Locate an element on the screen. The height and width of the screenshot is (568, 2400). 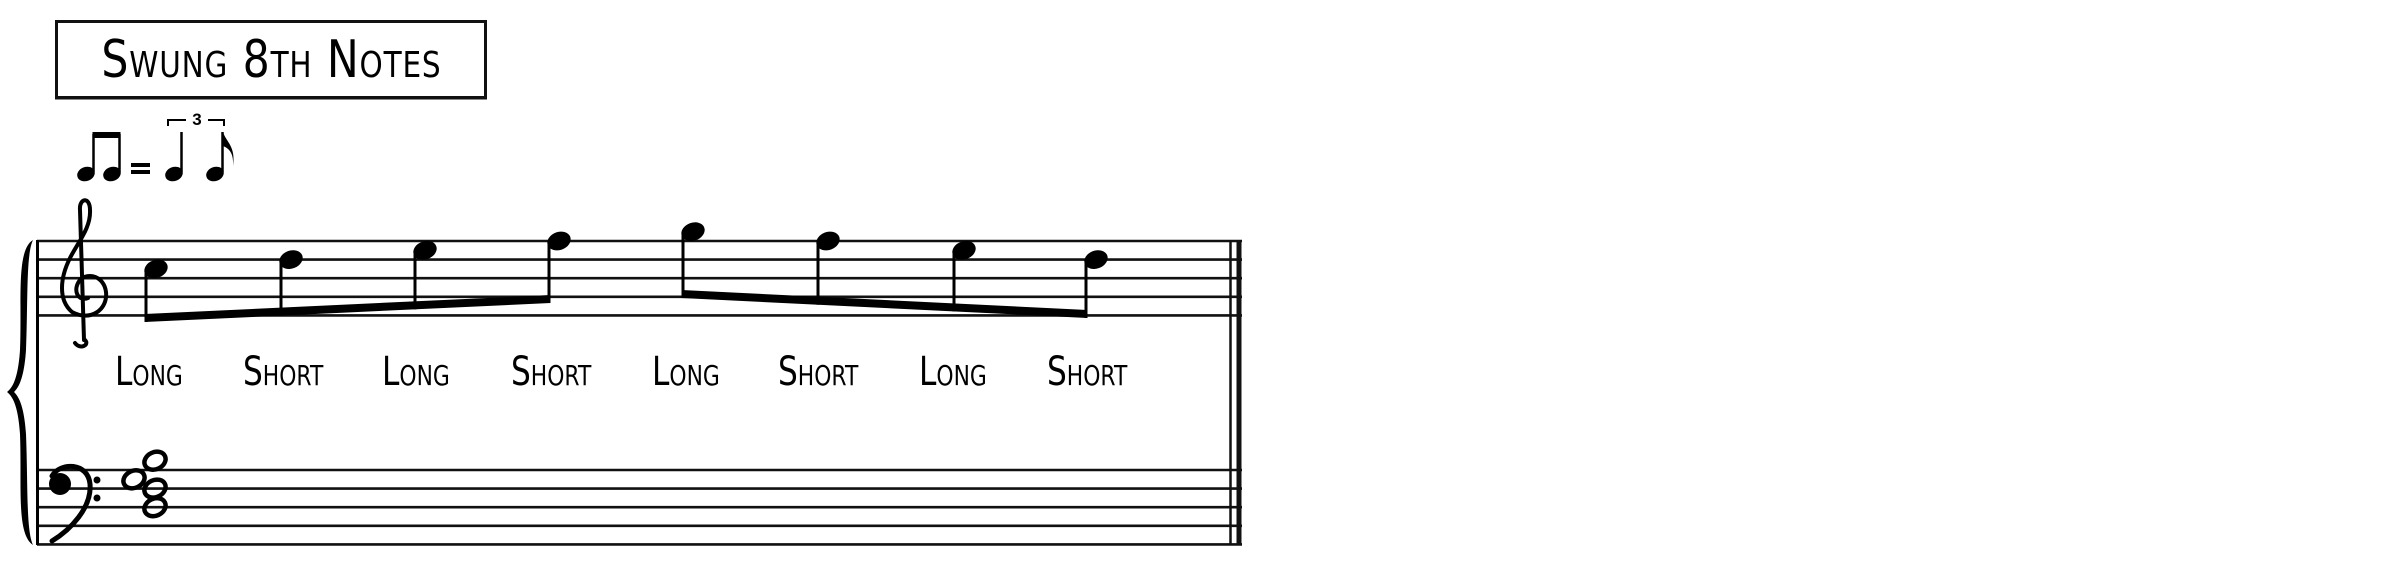
beamed-eighth-notes-icon is located at coordinates (99, 157).